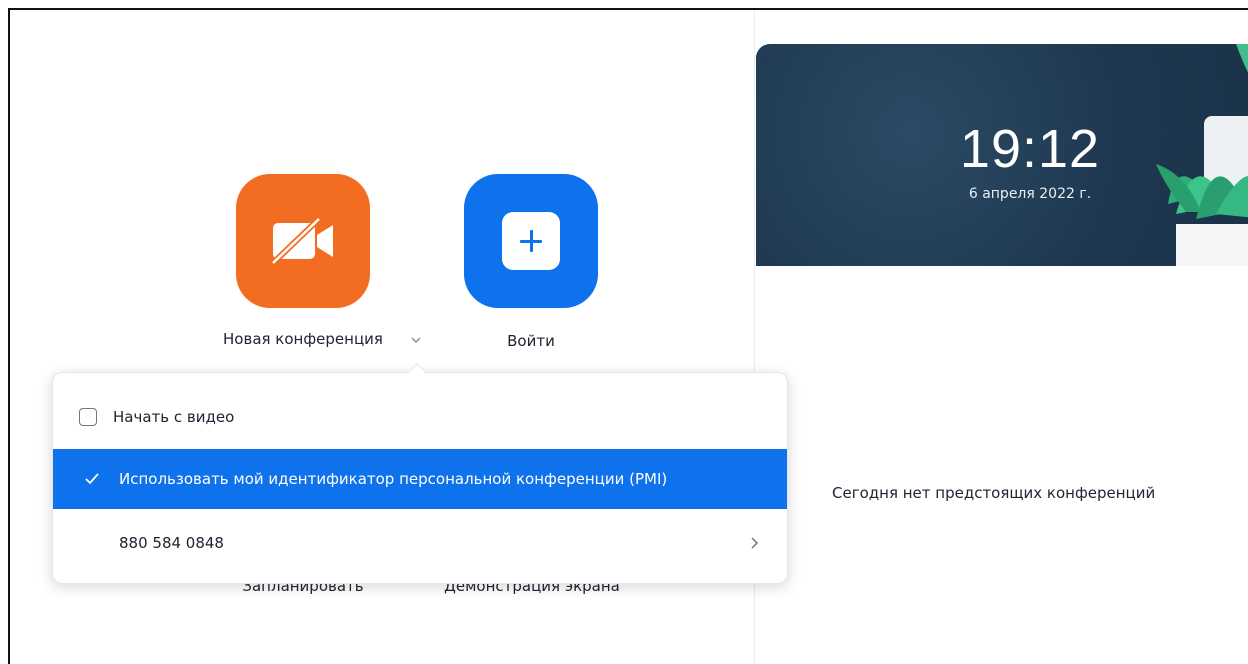 This screenshot has height=664, width=1248. Describe the element at coordinates (994, 493) in the screenshot. I see `no-upcoming-meetings-text: Сегодня нет предстоящих конференций` at that location.